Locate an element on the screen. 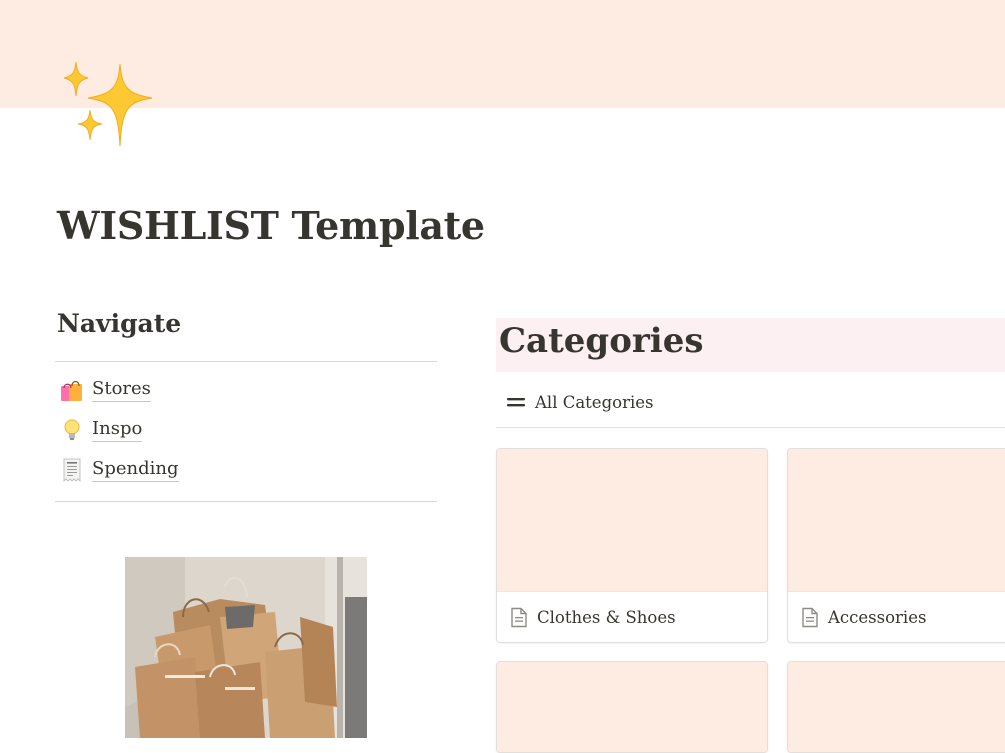  nav-link-label: Inspo is located at coordinates (117, 430).